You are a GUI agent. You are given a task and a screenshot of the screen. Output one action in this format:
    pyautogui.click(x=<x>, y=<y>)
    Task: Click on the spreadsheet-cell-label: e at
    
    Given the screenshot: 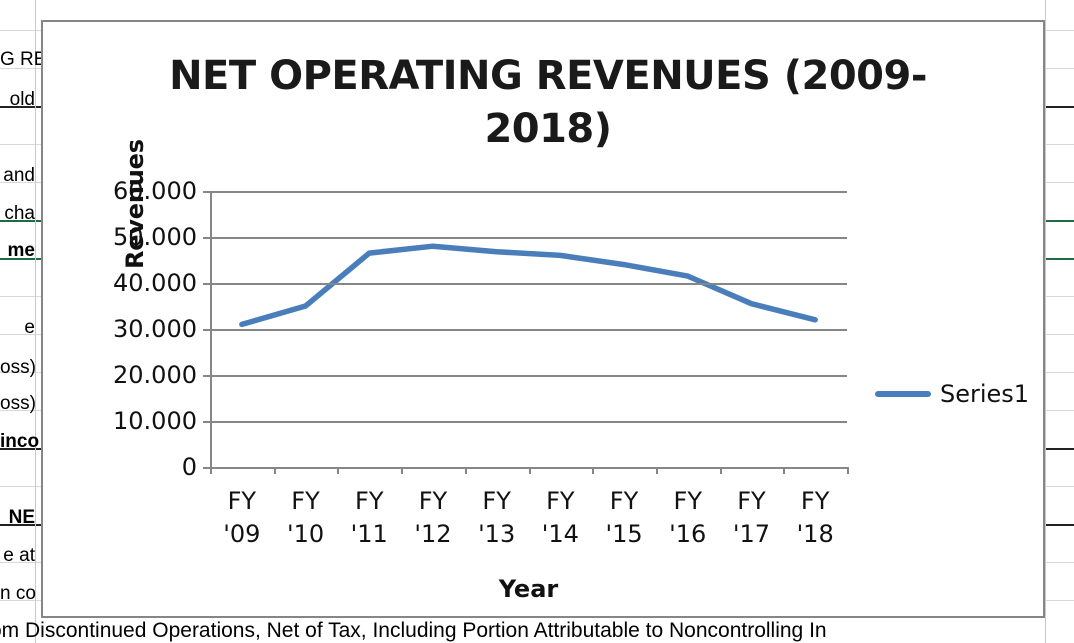 What is the action you would take?
    pyautogui.click(x=19, y=555)
    